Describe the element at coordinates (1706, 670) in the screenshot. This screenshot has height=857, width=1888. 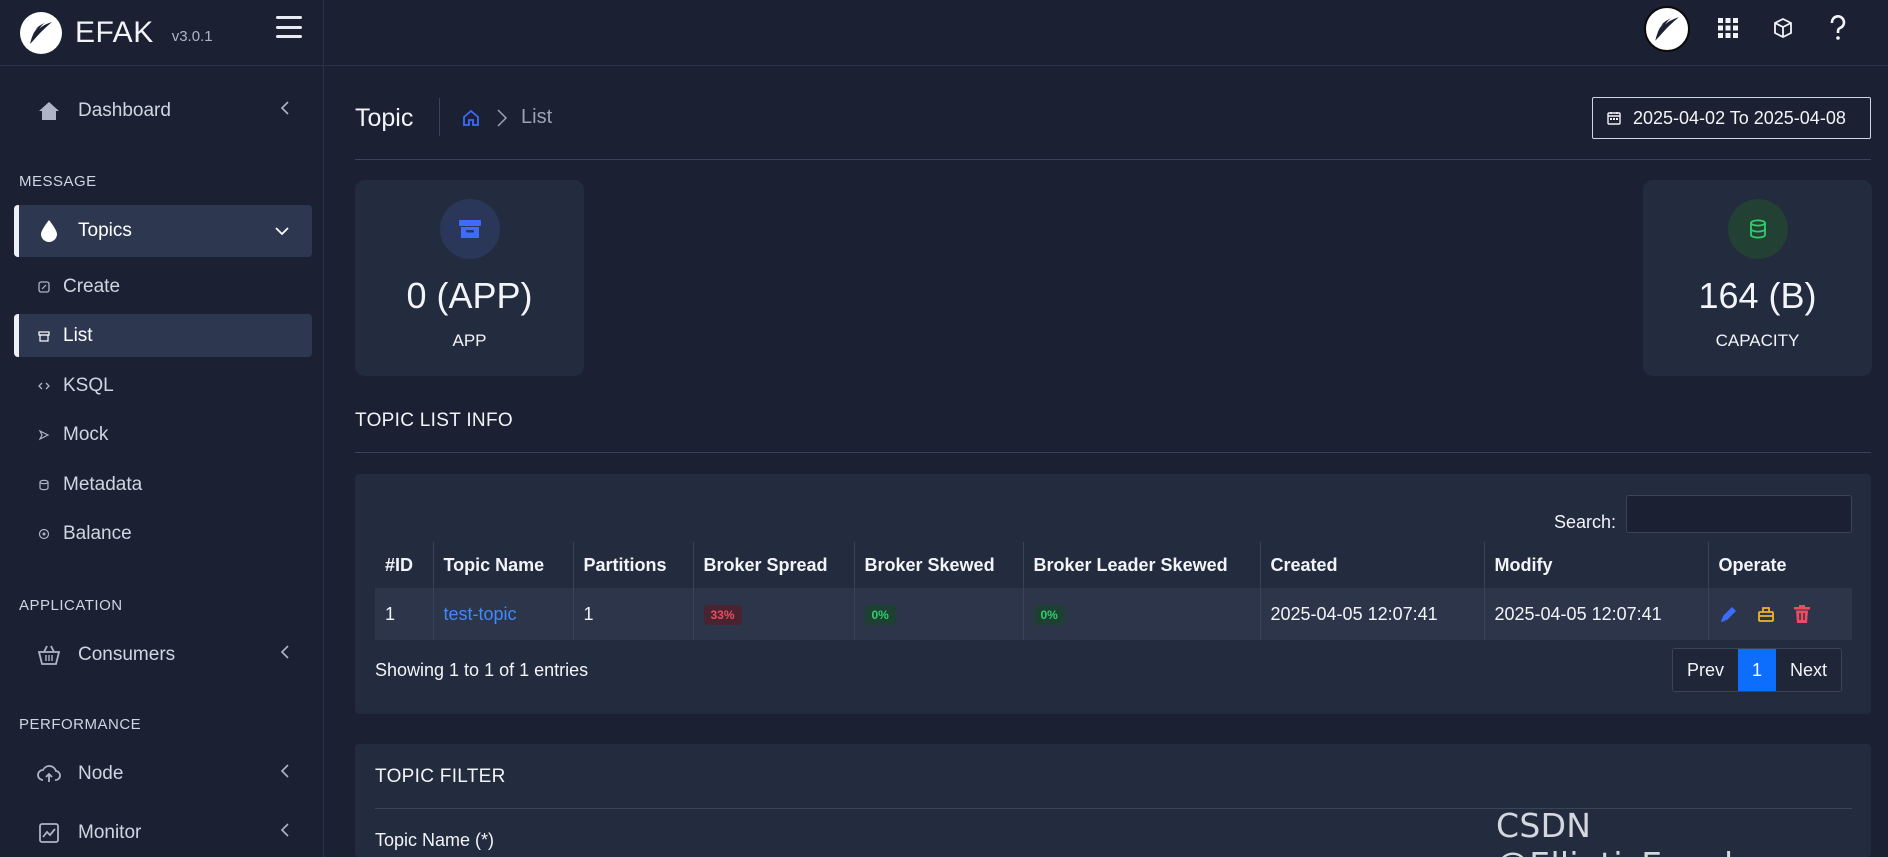
I see `pagination-prev: Prev` at that location.